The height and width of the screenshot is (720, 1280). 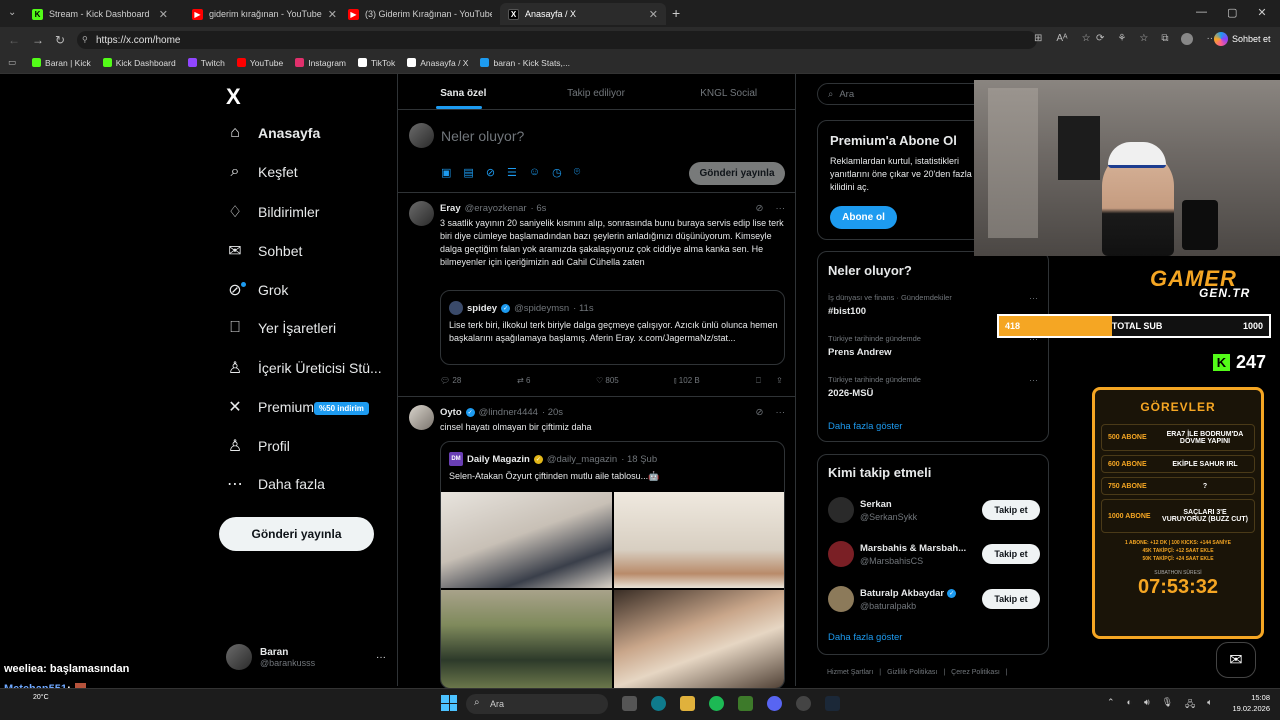 What do you see at coordinates (451, 412) in the screenshot?
I see `tweet-author-name: Oyto` at bounding box center [451, 412].